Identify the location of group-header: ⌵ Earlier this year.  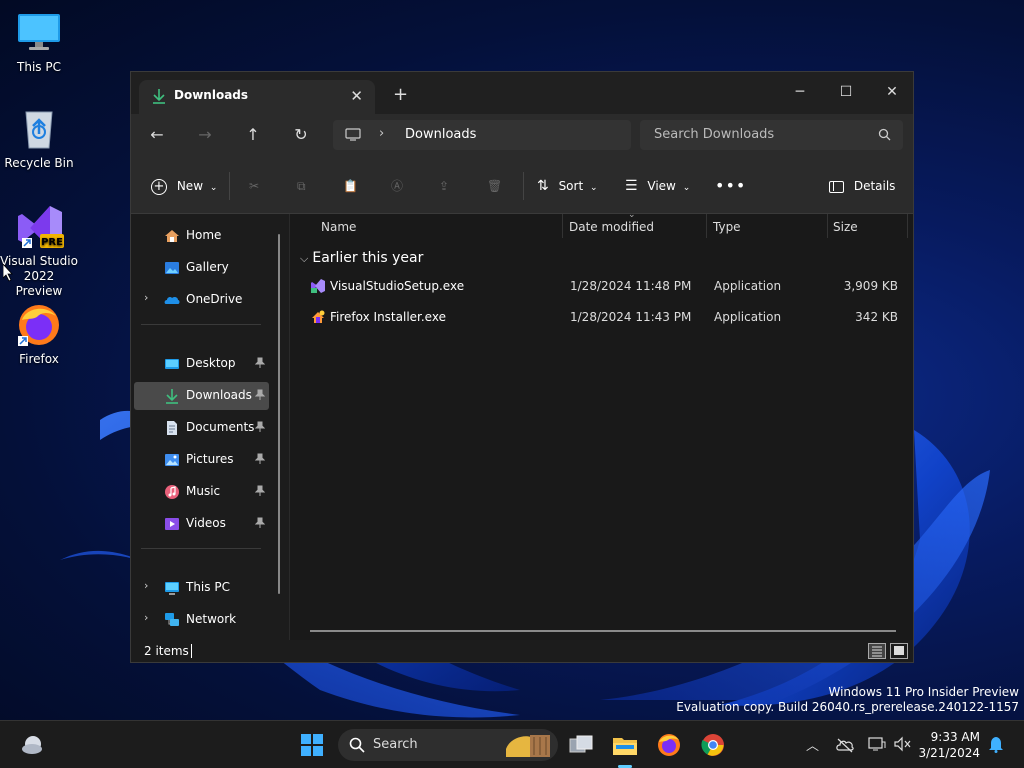
(361, 258).